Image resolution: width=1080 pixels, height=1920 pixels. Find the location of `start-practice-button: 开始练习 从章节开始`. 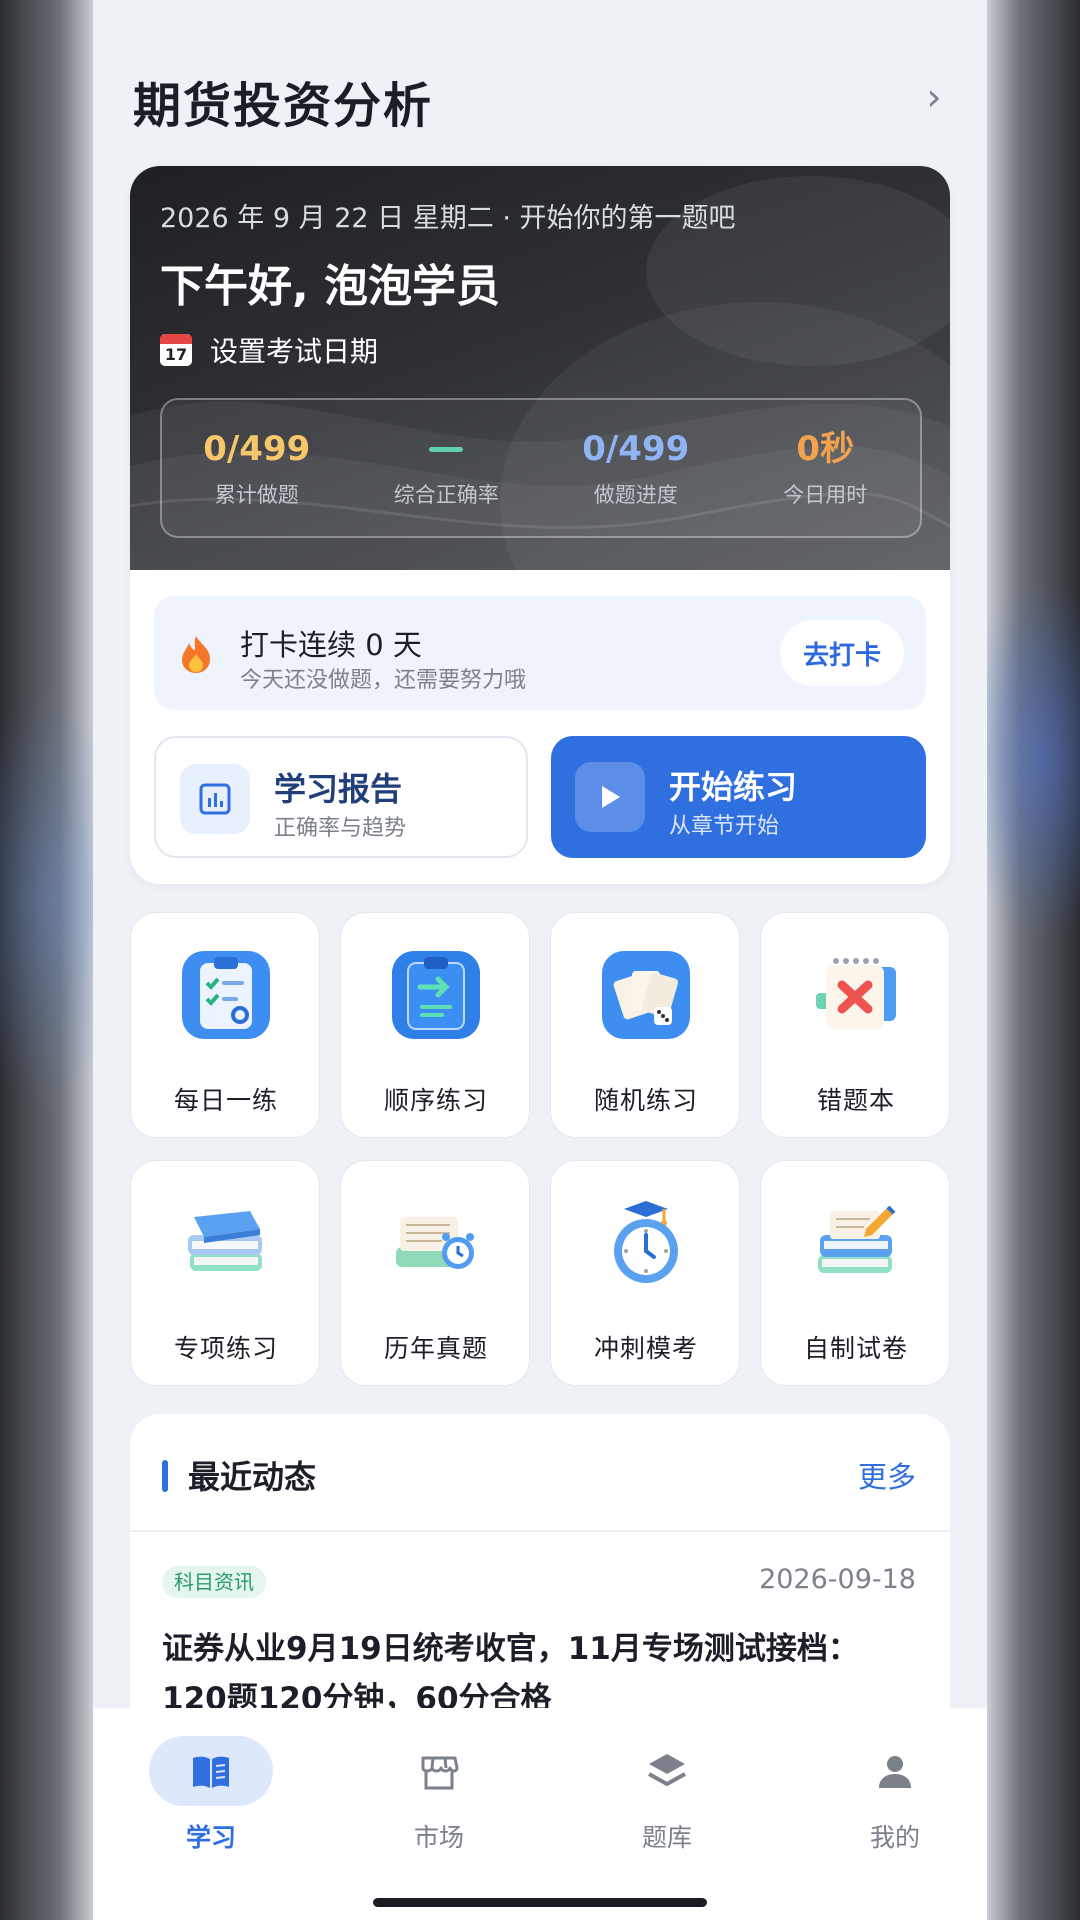

start-practice-button: 开始练习 从章节开始 is located at coordinates (738, 797).